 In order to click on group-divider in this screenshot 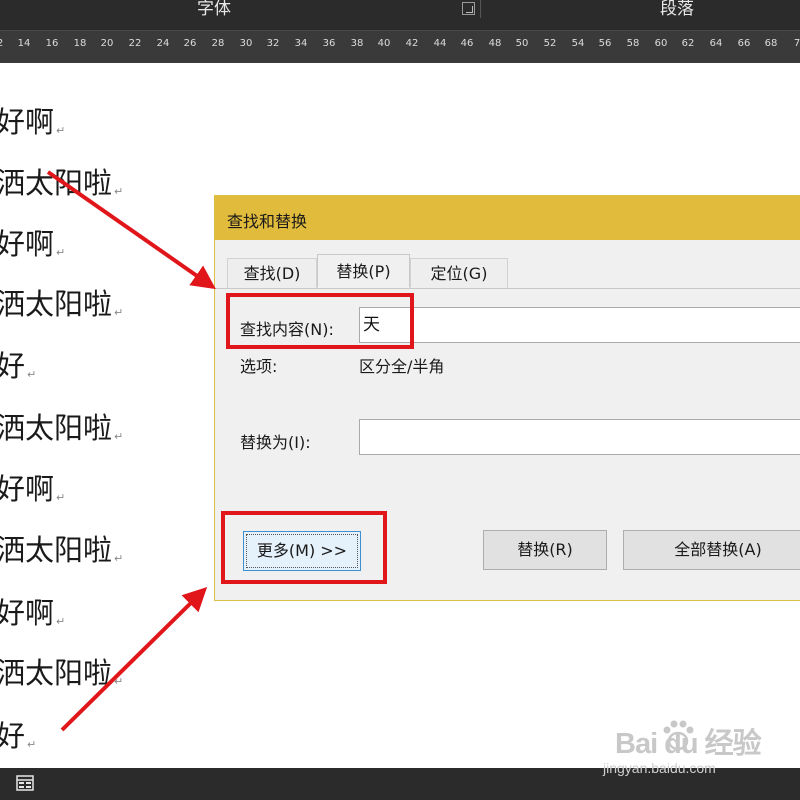, I will do `click(480, 9)`.